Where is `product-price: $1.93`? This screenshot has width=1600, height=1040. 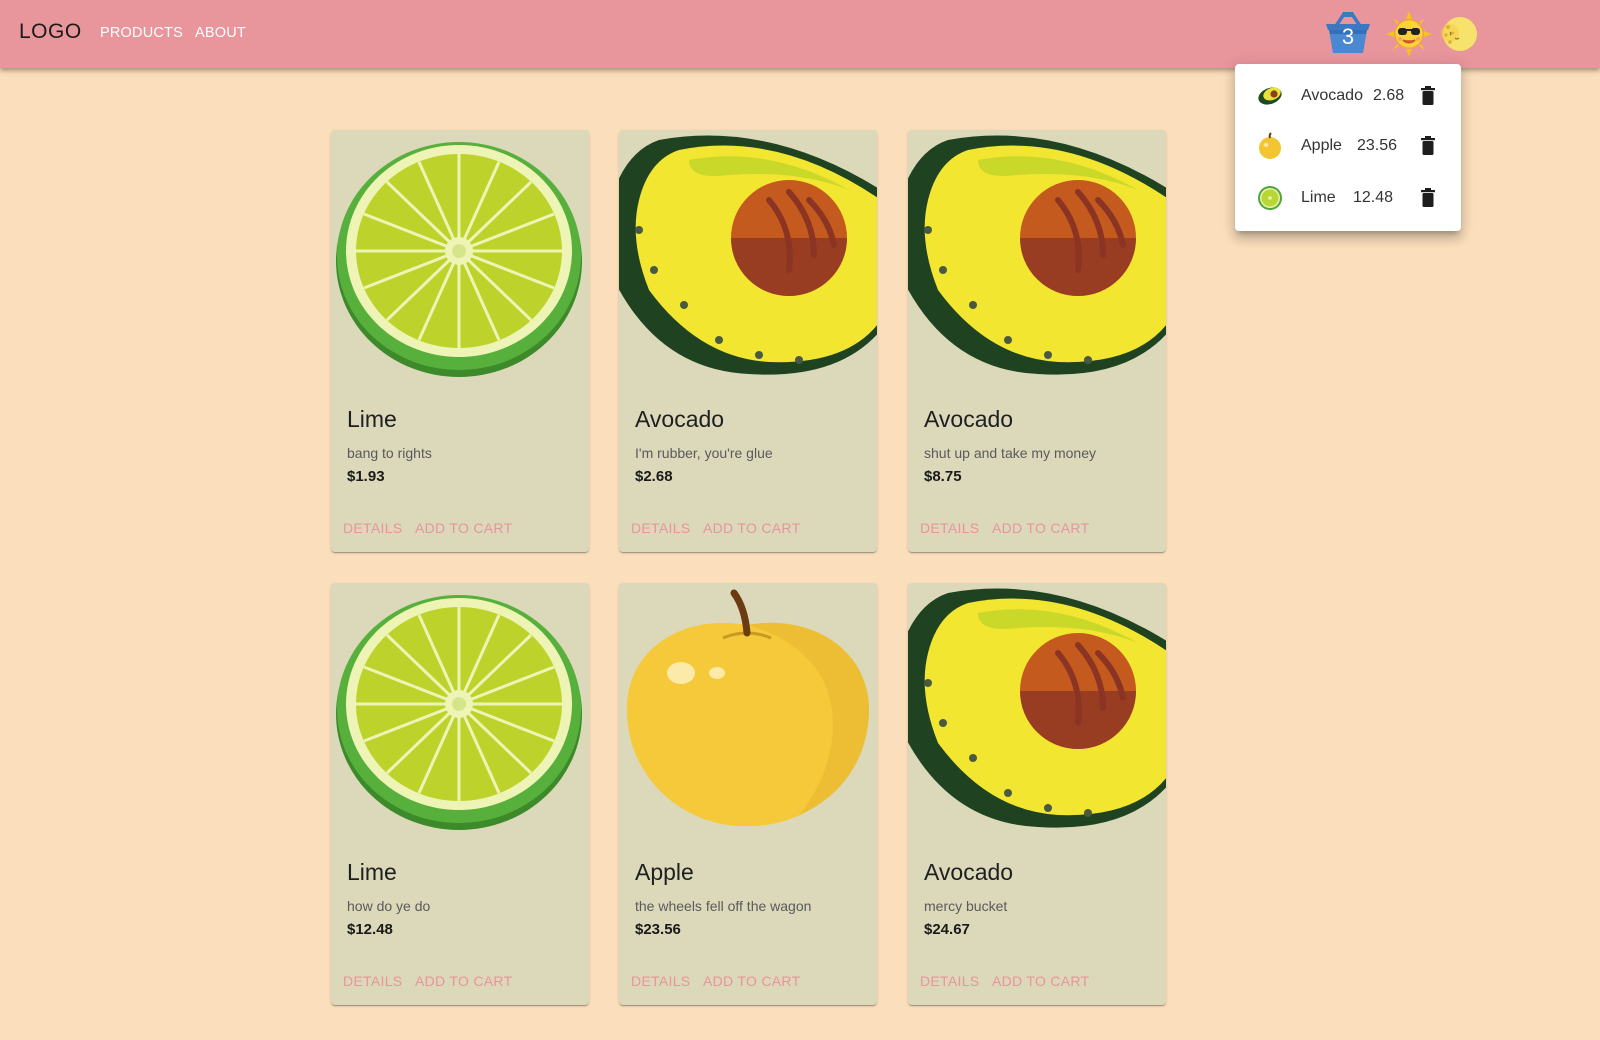 product-price: $1.93 is located at coordinates (366, 476).